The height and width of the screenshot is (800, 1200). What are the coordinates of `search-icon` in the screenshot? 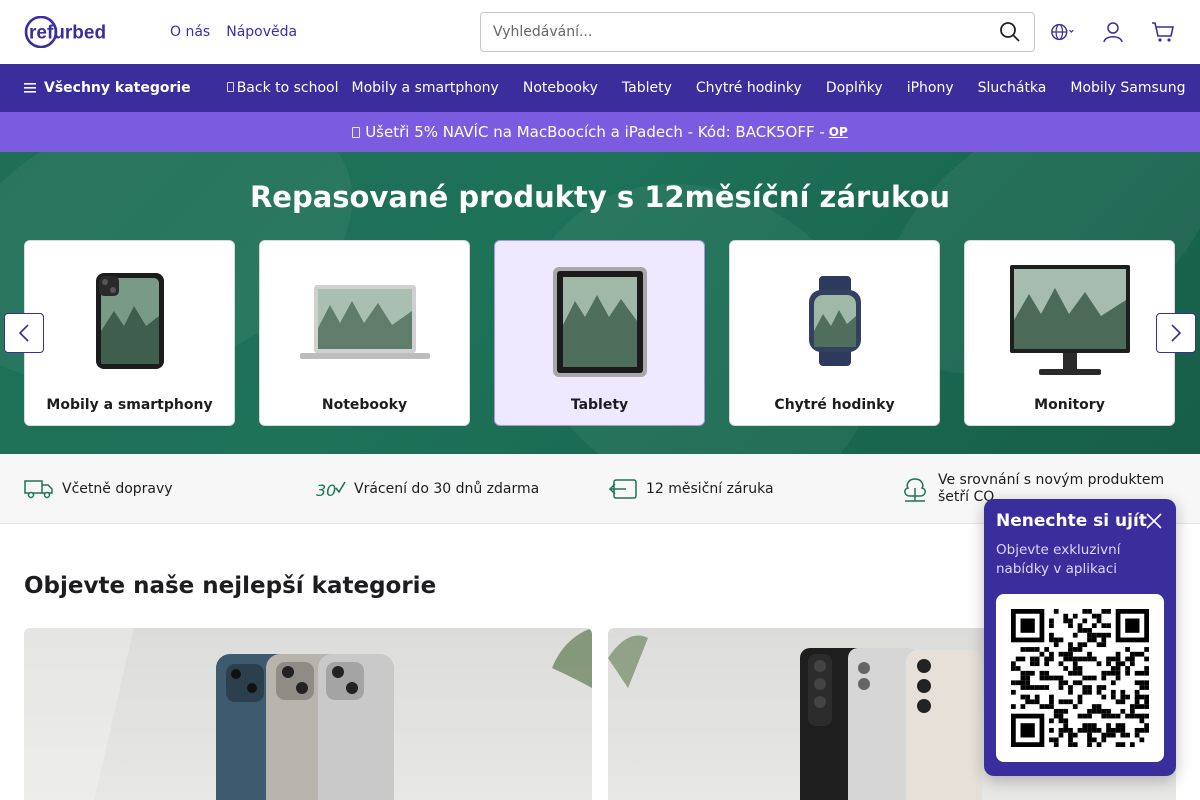 It's located at (1010, 32).